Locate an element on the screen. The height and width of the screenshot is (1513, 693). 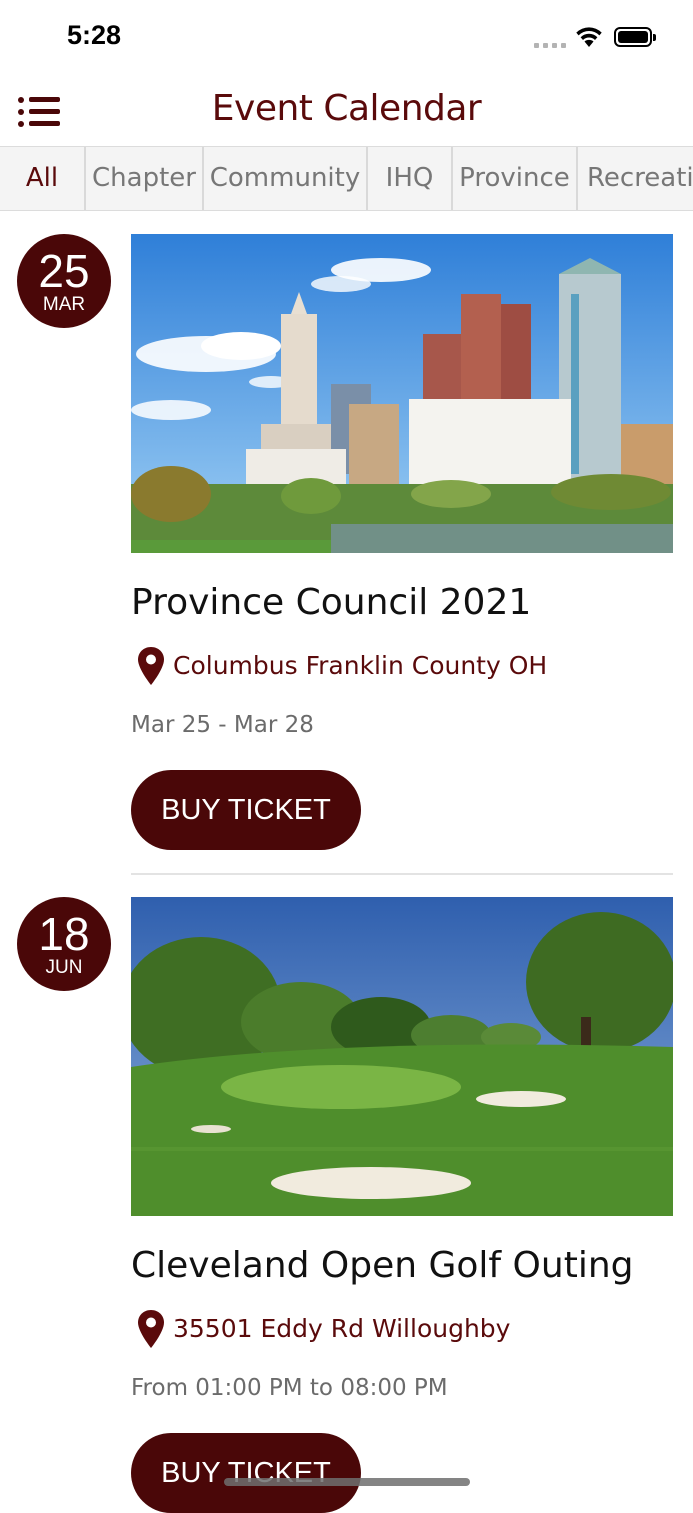
tab-chapter: Chapter is located at coordinates (145, 178).